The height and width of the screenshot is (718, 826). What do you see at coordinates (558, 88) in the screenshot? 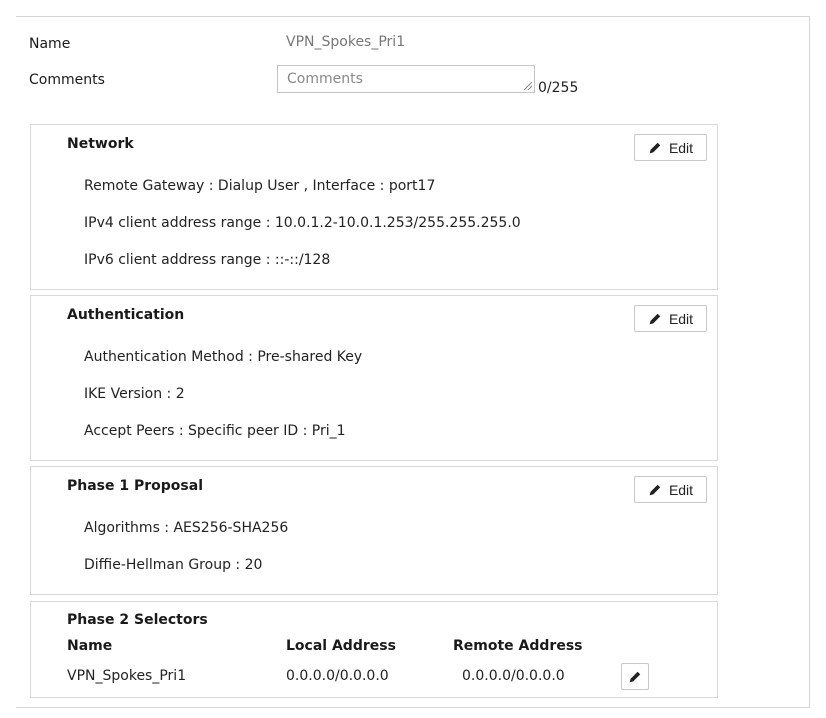
I see `comments-char-counter: 0/255` at bounding box center [558, 88].